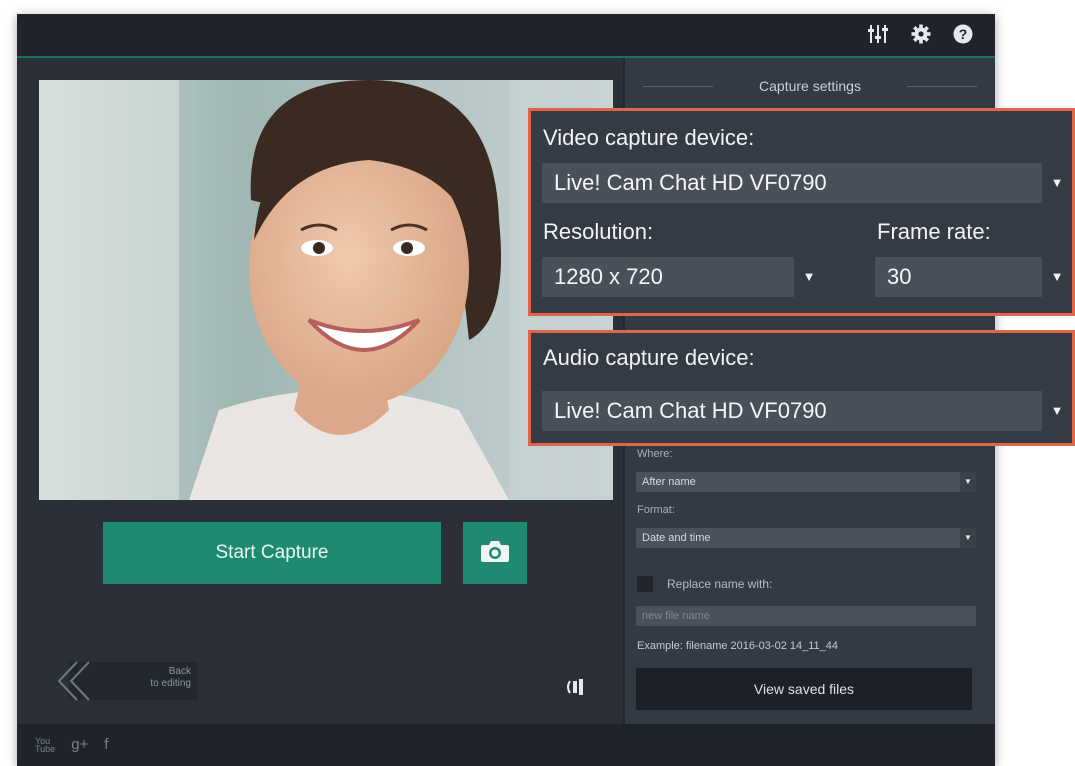 This screenshot has height=766, width=1075. Describe the element at coordinates (125, 681) in the screenshot. I see `back-to-editing-button: Back to editing` at that location.